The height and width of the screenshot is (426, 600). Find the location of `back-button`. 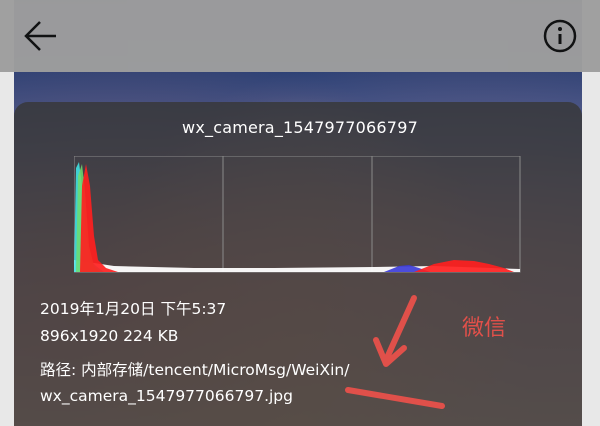

back-button is located at coordinates (40, 36).